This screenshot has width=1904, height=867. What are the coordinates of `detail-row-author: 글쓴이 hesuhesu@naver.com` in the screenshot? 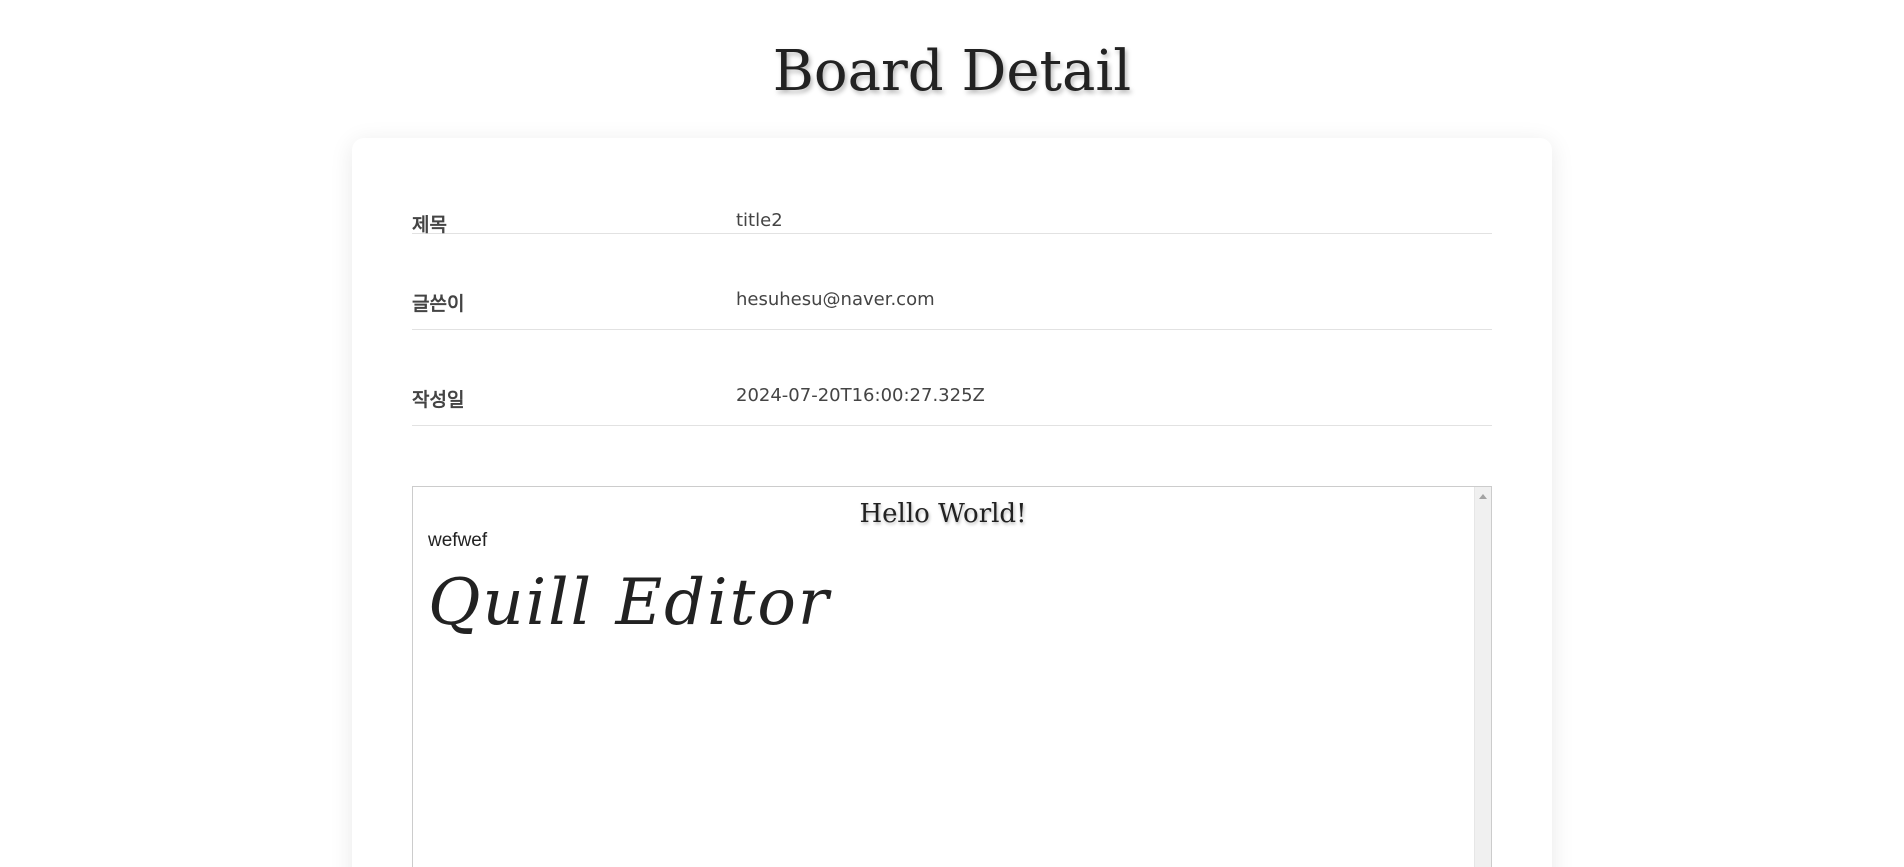 It's located at (952, 282).